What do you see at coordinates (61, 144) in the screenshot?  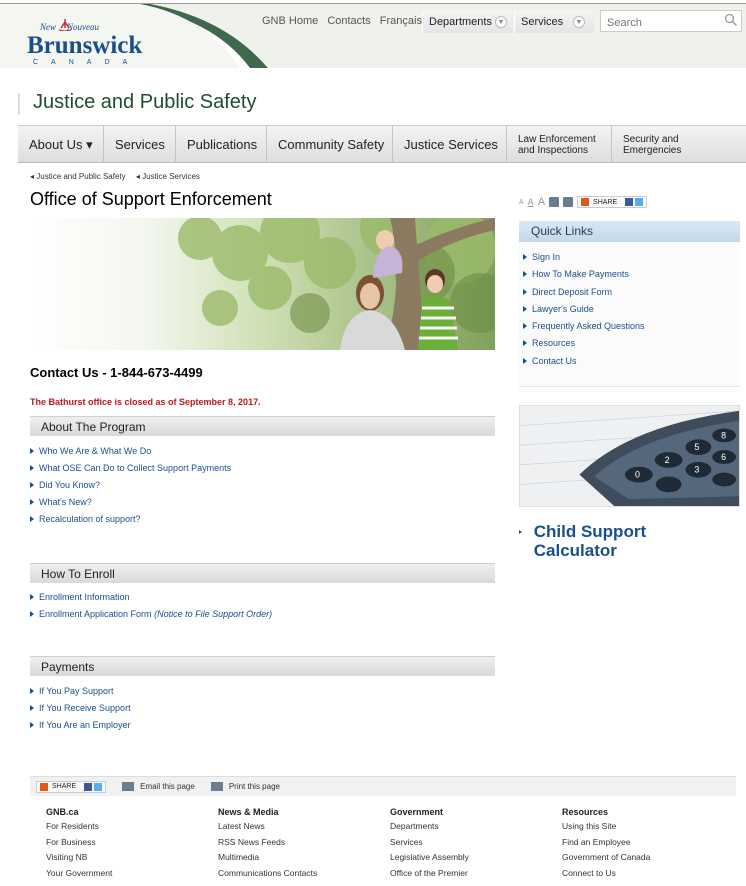 I see `nav-about-us: About Us ▾` at bounding box center [61, 144].